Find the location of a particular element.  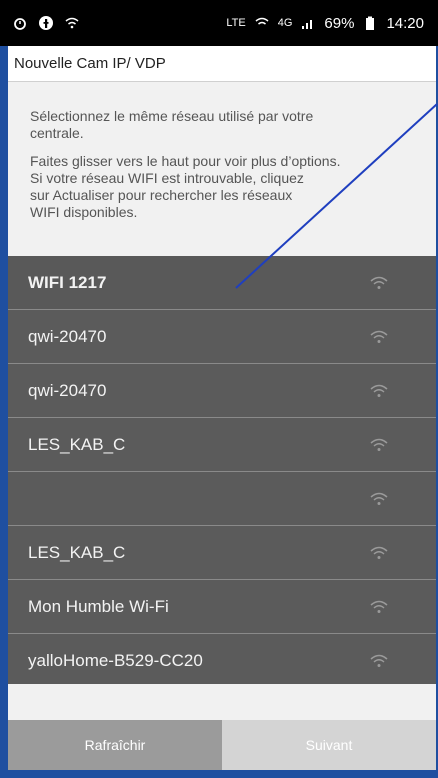

status-bar: LTE 4G 69% 14:20 is located at coordinates (219, 23).